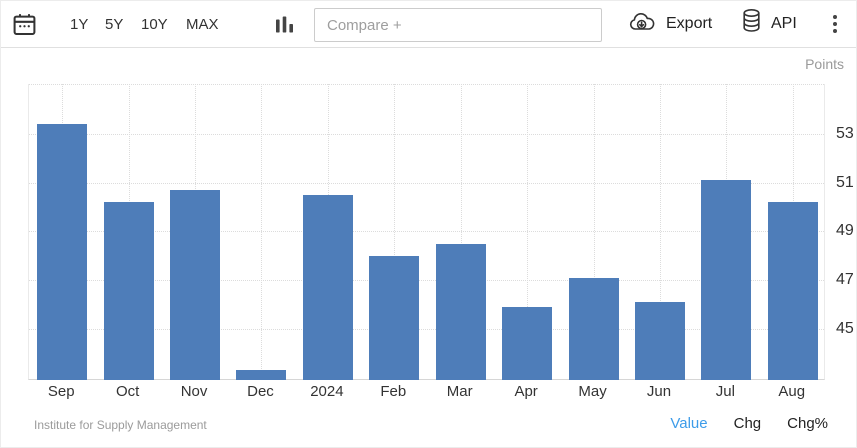 The image size is (857, 448). I want to click on bar-aug, so click(792, 291).